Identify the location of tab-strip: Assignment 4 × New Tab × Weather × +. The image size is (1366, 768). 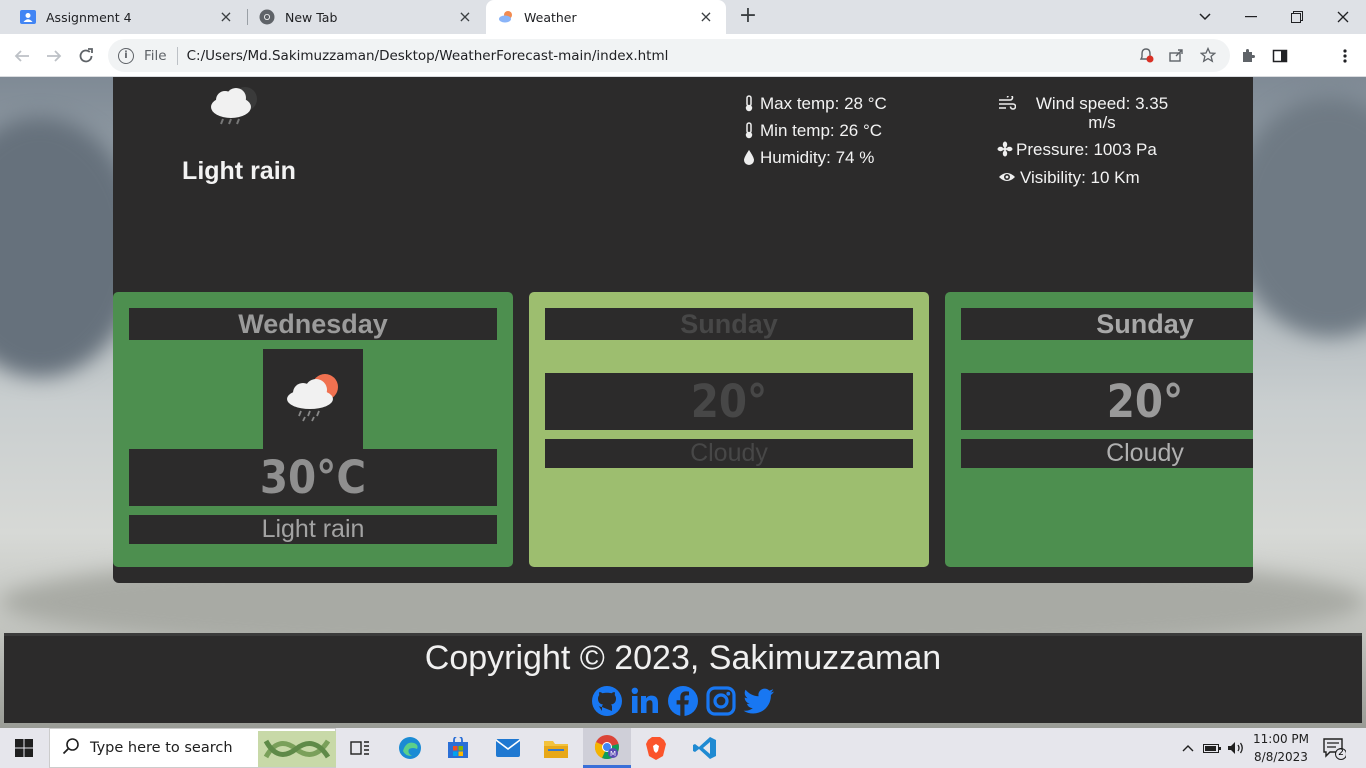
(683, 17).